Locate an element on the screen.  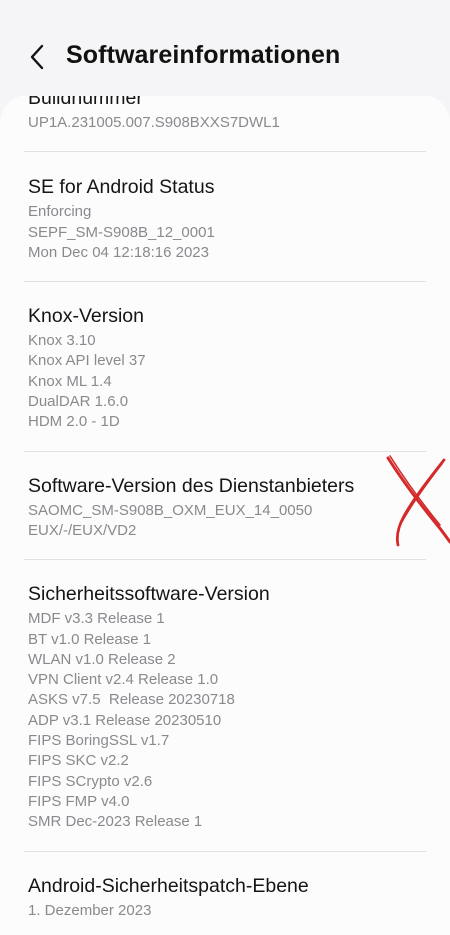
info-item-detail-line: Knox 3.10 is located at coordinates (62, 341).